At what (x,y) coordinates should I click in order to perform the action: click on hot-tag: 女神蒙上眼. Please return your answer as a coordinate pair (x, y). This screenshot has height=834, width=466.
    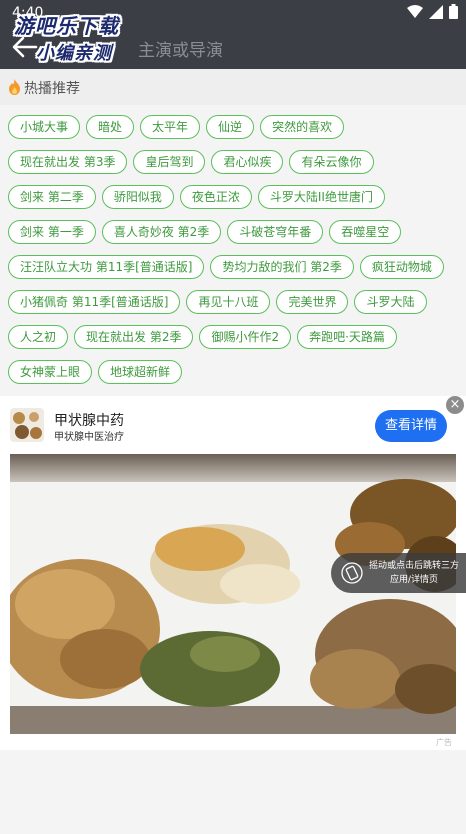
    Looking at the image, I should click on (50, 372).